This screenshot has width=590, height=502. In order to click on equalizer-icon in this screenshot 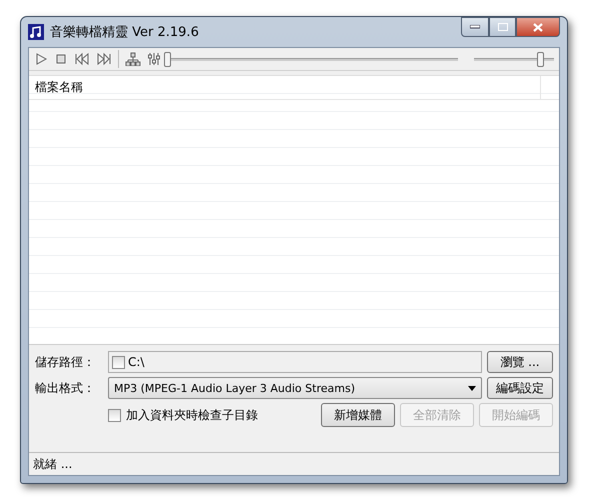, I will do `click(154, 59)`.